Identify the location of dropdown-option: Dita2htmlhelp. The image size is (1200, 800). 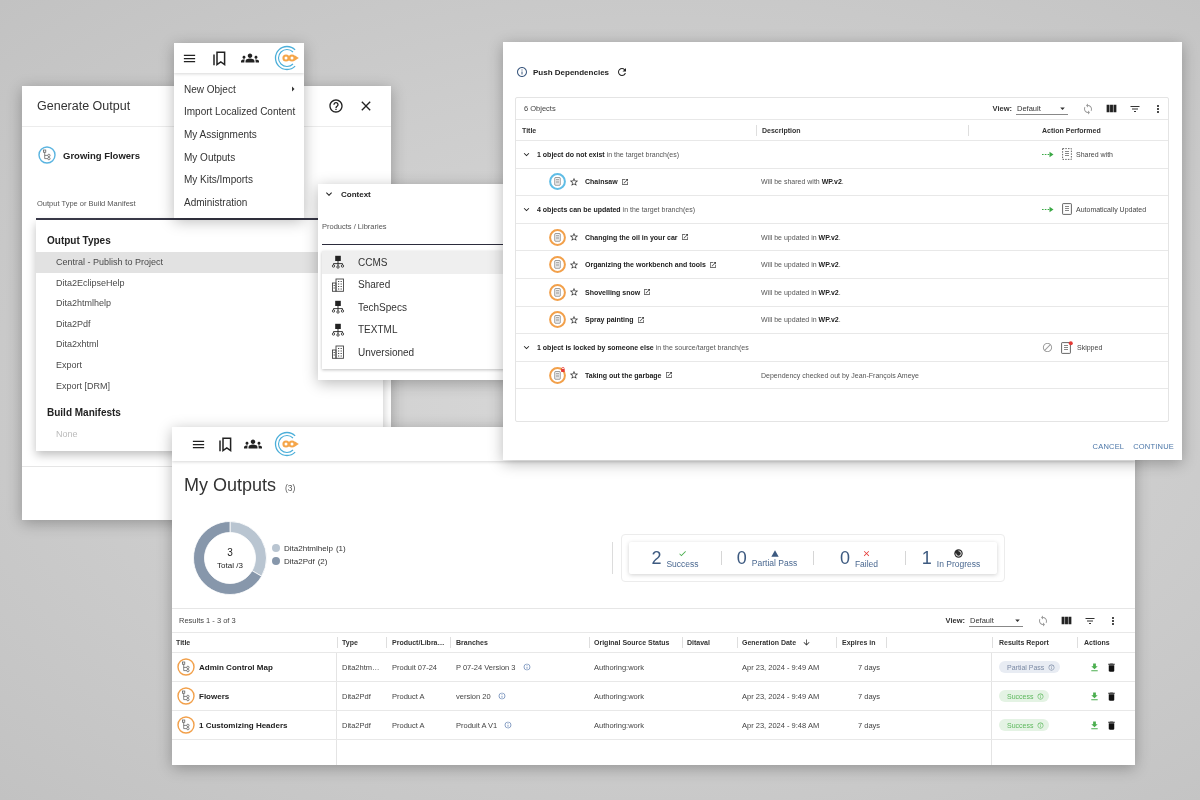
(177, 303).